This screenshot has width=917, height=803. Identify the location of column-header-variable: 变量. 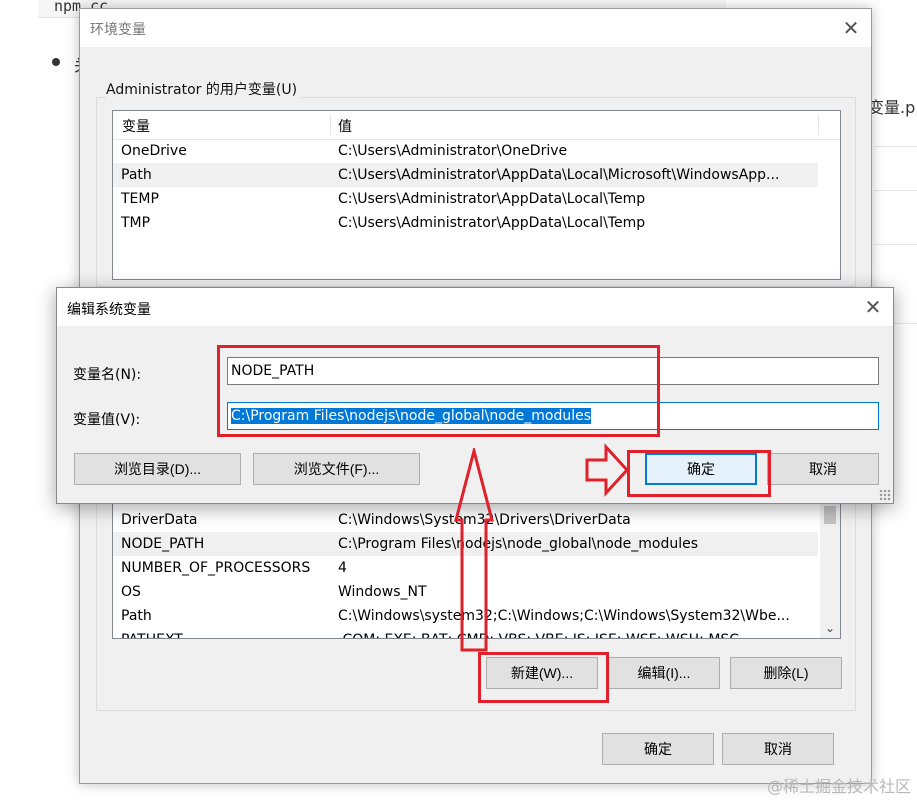
(136, 126).